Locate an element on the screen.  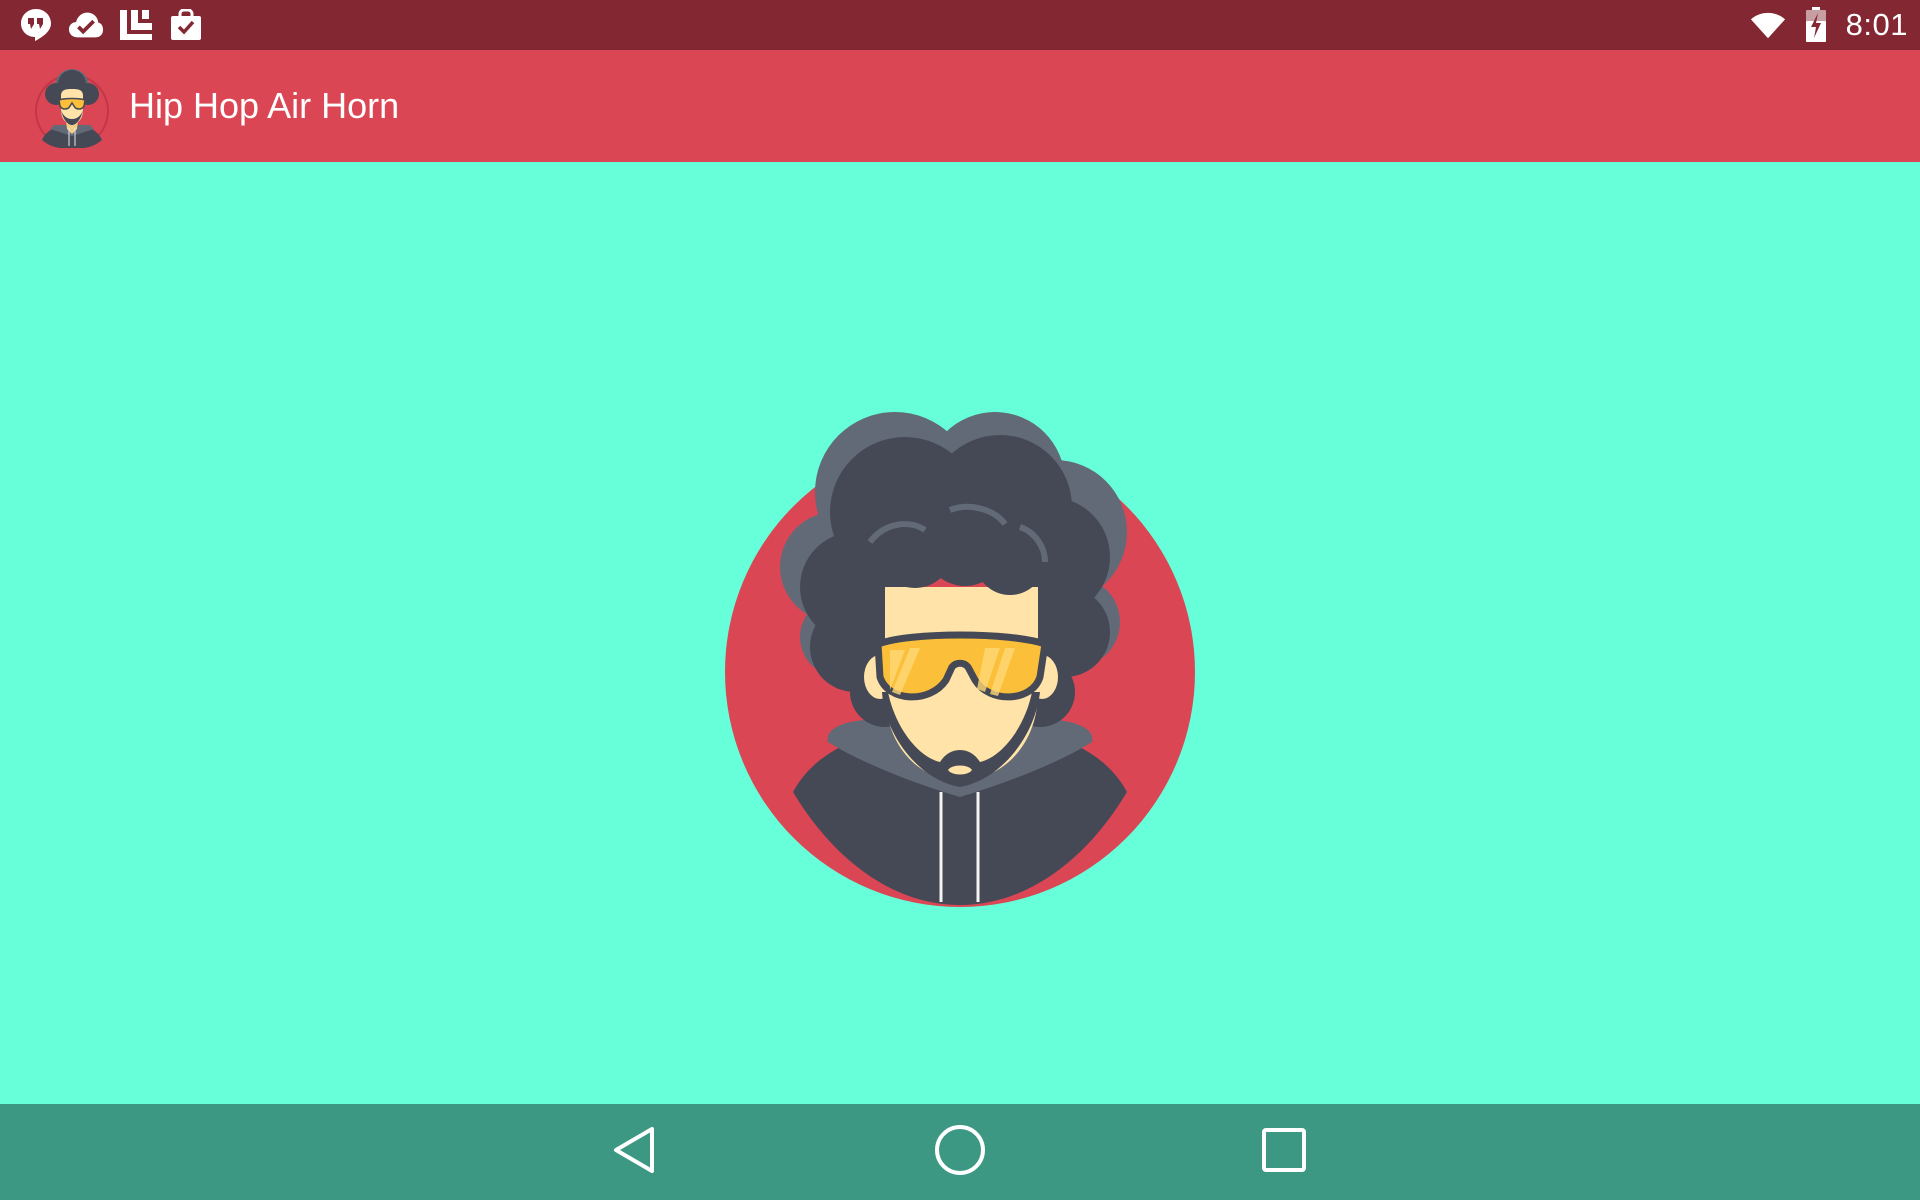
status-bar: 8:01 is located at coordinates (960, 25).